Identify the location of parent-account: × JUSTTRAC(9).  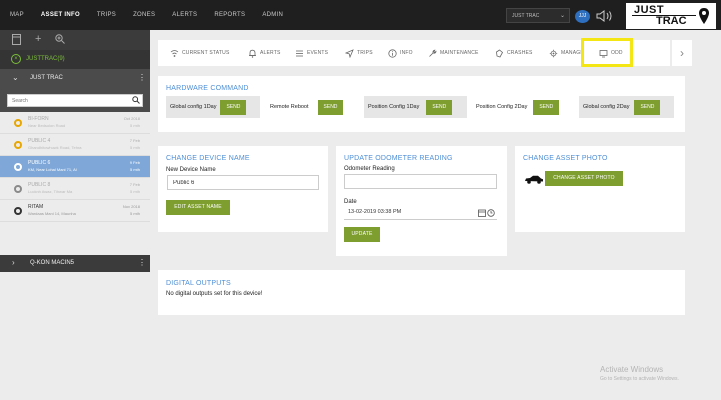
(75, 59).